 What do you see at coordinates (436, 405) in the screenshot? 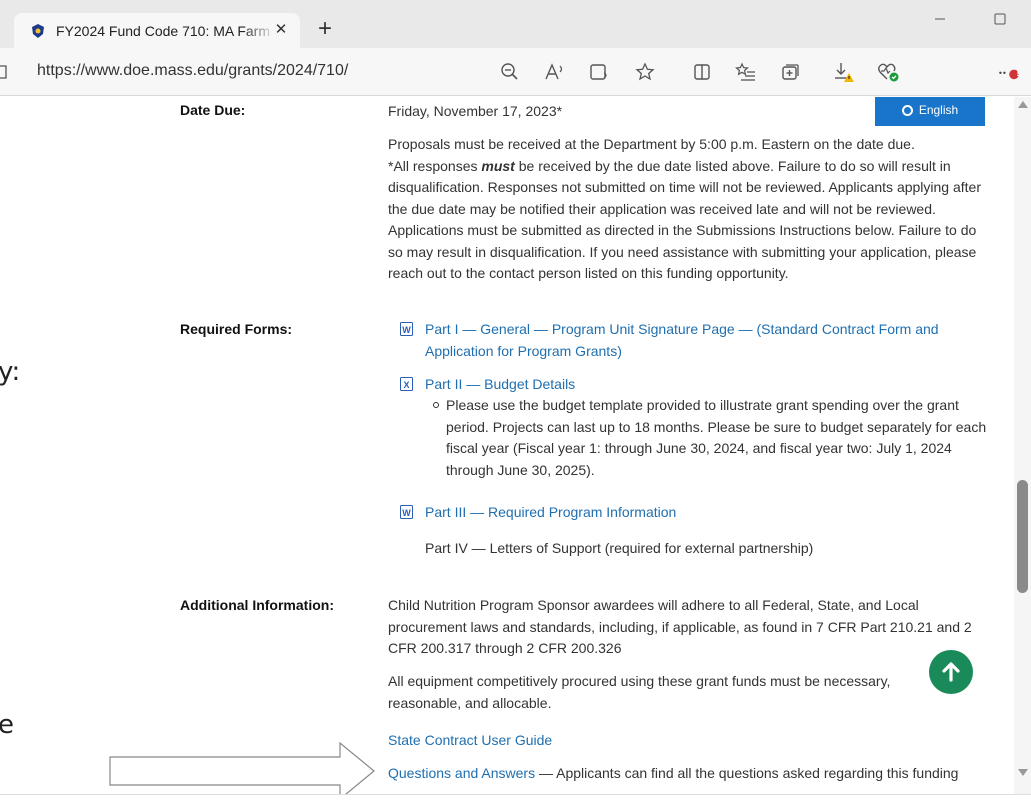
I see `bullet-icon` at bounding box center [436, 405].